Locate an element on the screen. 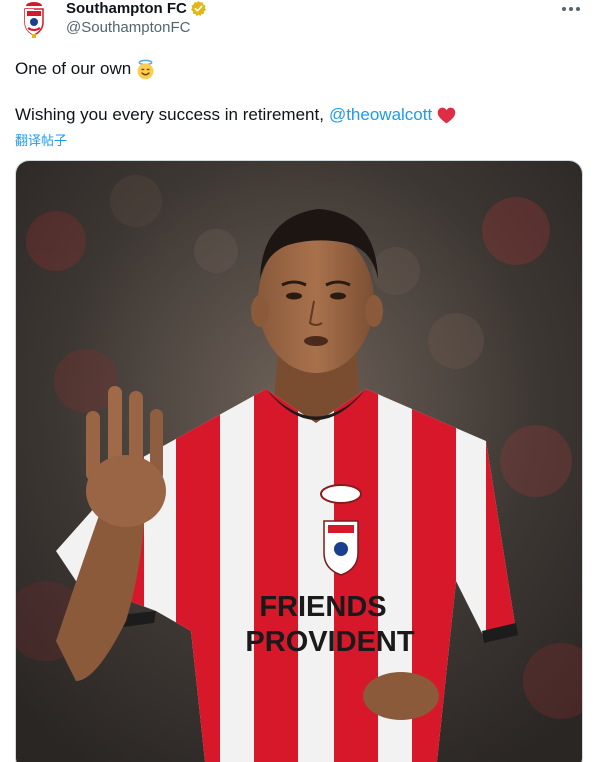 The width and height of the screenshot is (599, 762). red-heart-emoji-icon is located at coordinates (446, 115).